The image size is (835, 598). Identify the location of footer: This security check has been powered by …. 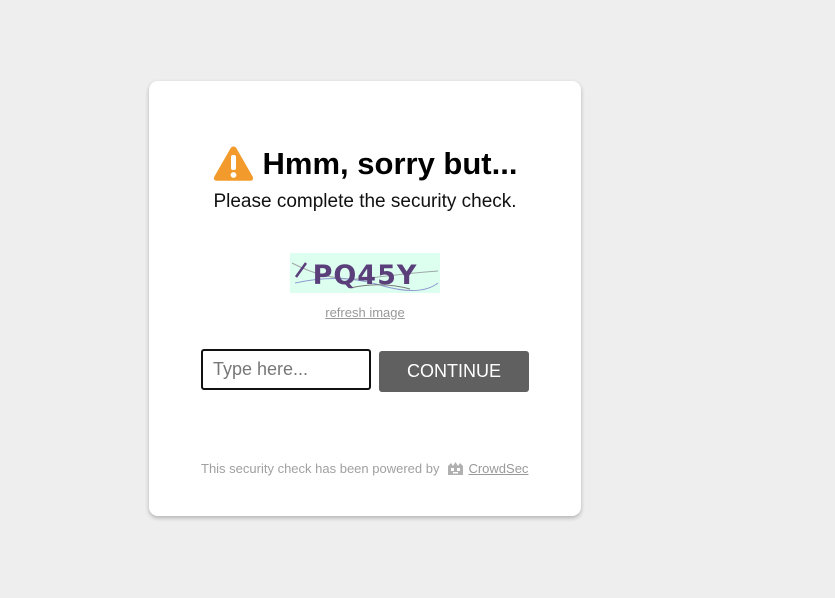
(365, 468).